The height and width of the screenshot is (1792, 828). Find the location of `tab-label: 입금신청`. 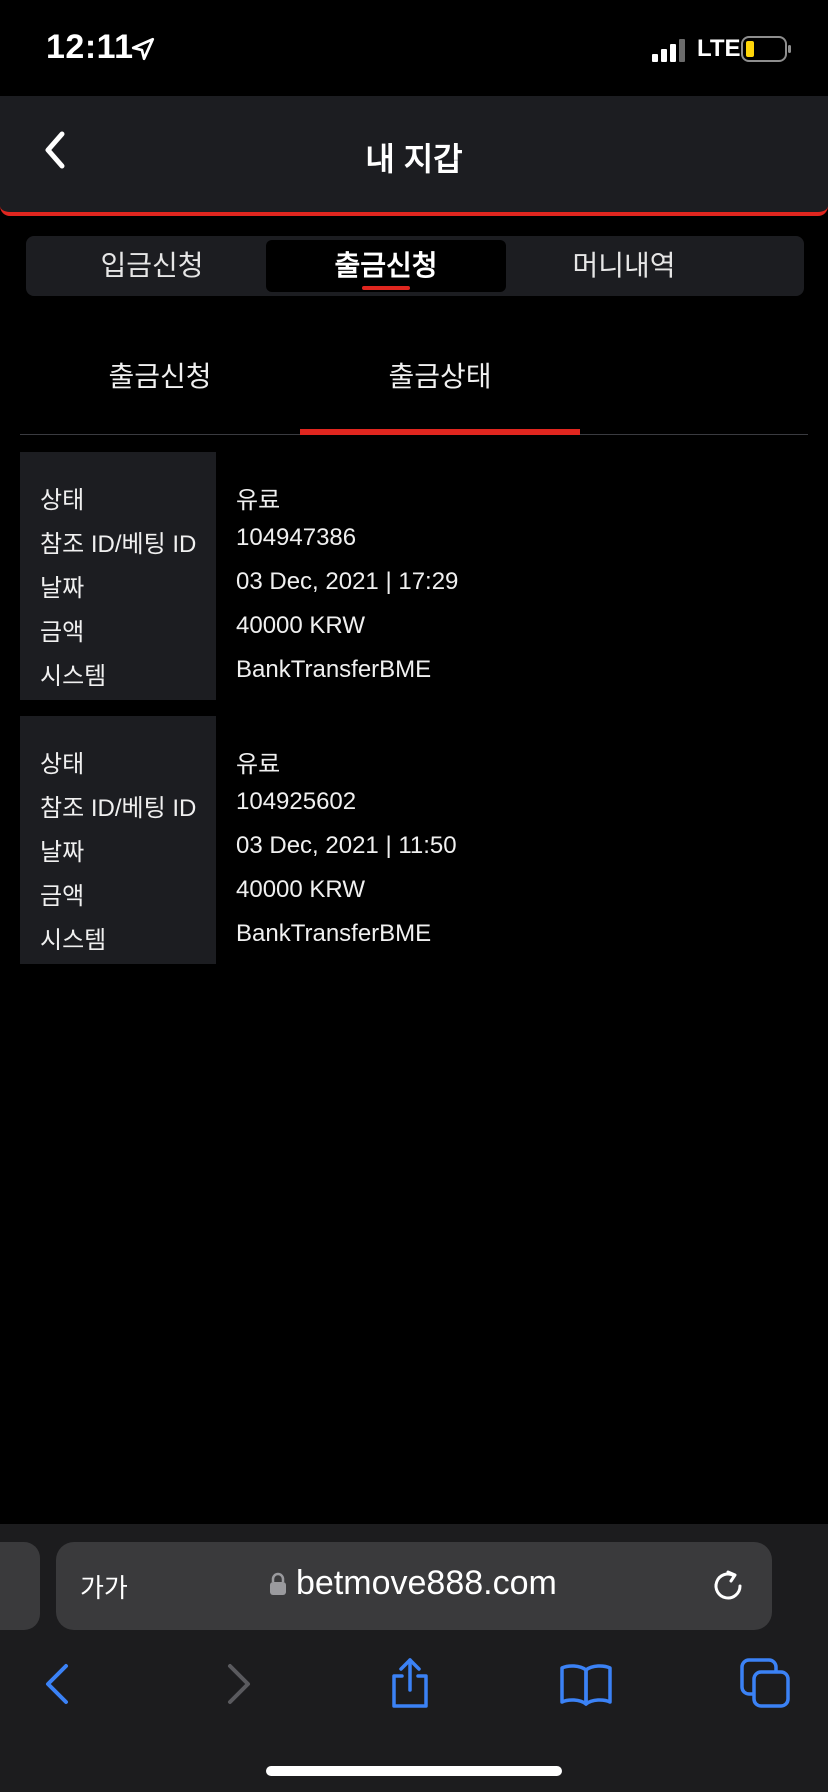

tab-label: 입금신청 is located at coordinates (152, 265).